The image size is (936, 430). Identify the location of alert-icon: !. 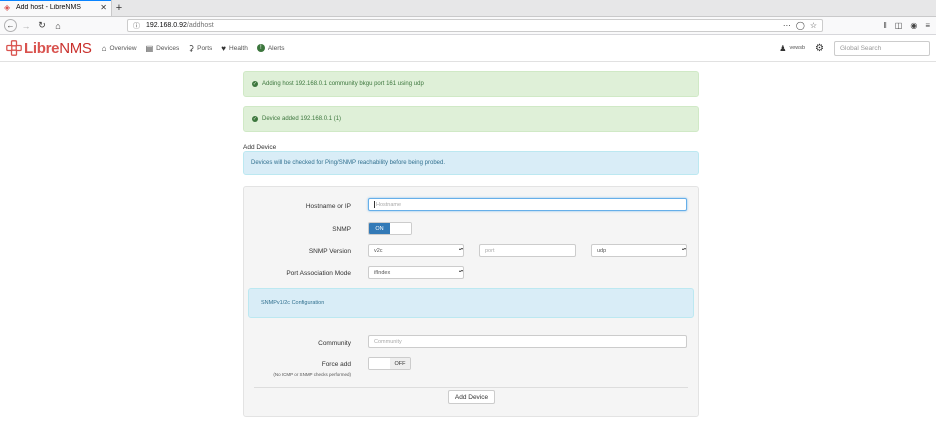
(260, 48).